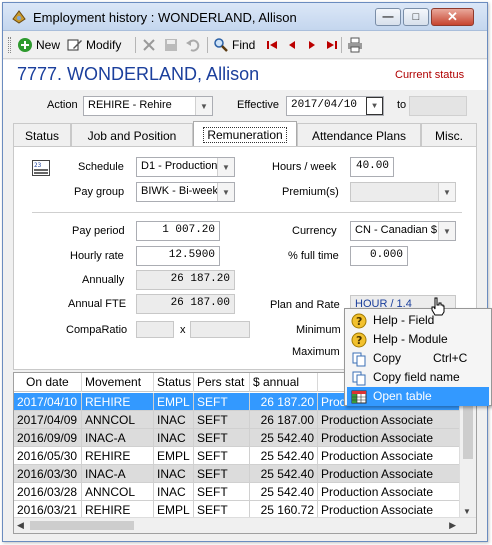 The height and width of the screenshot is (545, 492). Describe the element at coordinates (452, 17) in the screenshot. I see `close-button: ✕` at that location.